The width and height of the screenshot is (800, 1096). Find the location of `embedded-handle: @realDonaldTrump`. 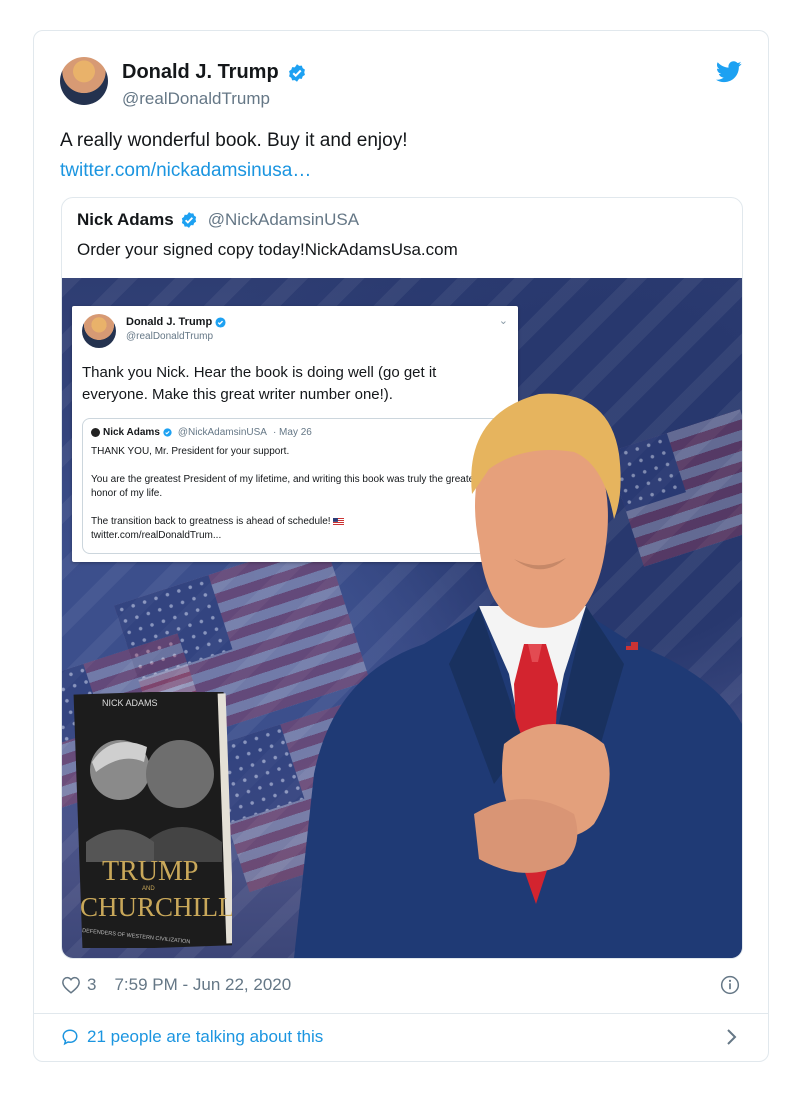

embedded-handle: @realDonaldTrump is located at coordinates (170, 336).